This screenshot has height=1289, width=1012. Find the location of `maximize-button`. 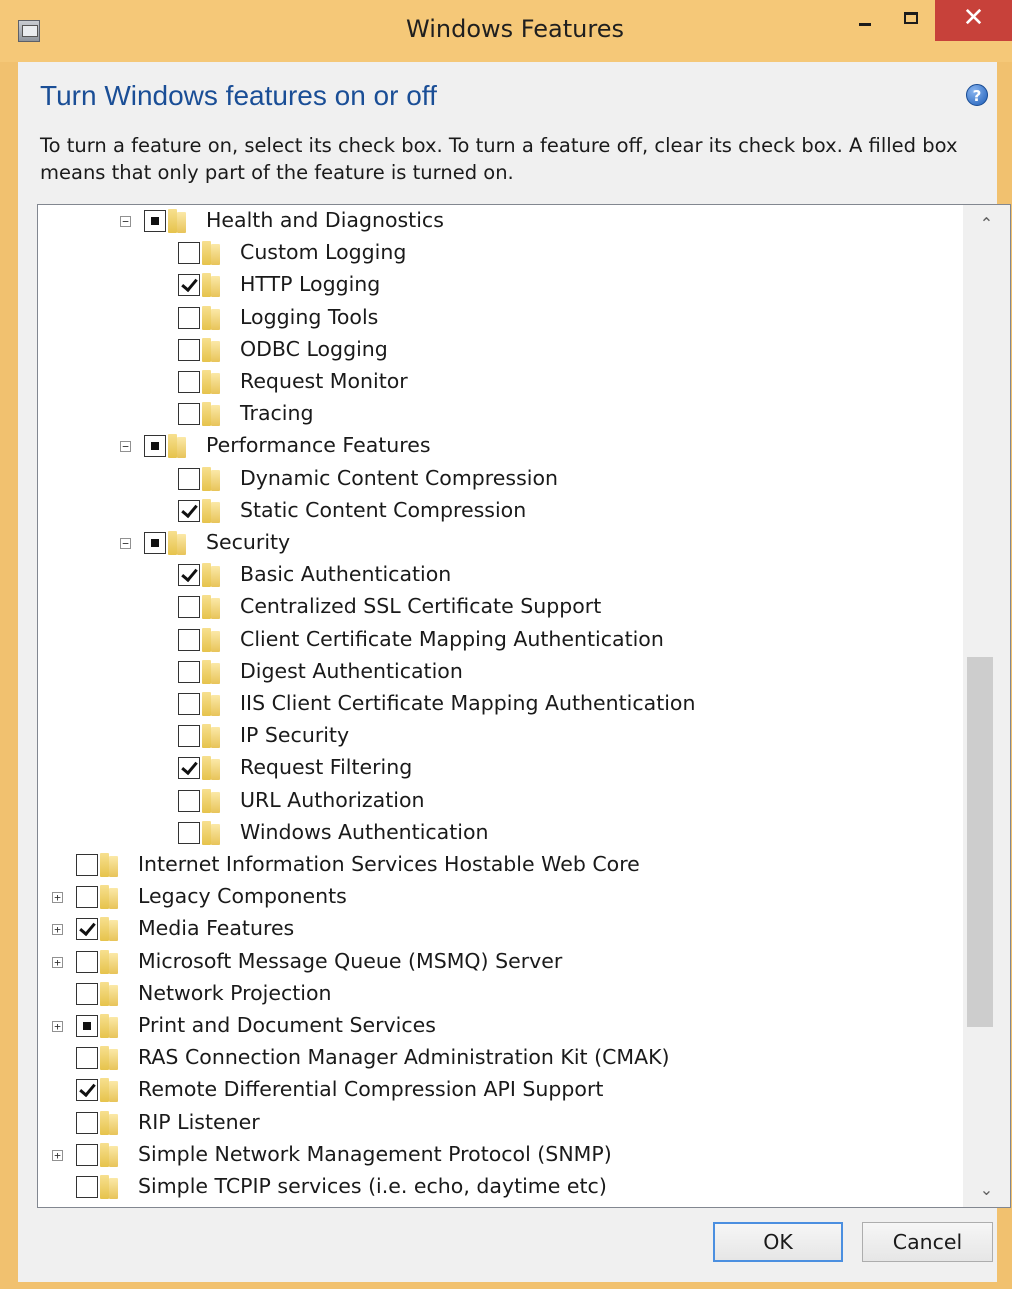

maximize-button is located at coordinates (910, 20).